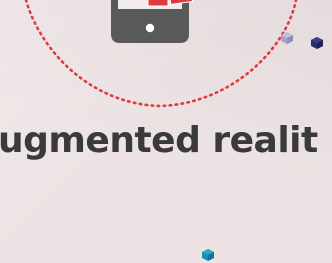  What do you see at coordinates (159, 140) in the screenshot?
I see `headline: ugmented realit` at bounding box center [159, 140].